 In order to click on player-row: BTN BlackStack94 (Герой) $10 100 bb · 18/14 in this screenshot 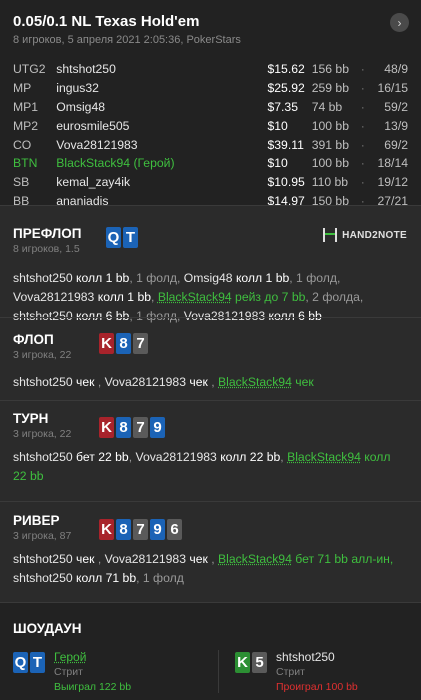, I will do `click(210, 163)`.